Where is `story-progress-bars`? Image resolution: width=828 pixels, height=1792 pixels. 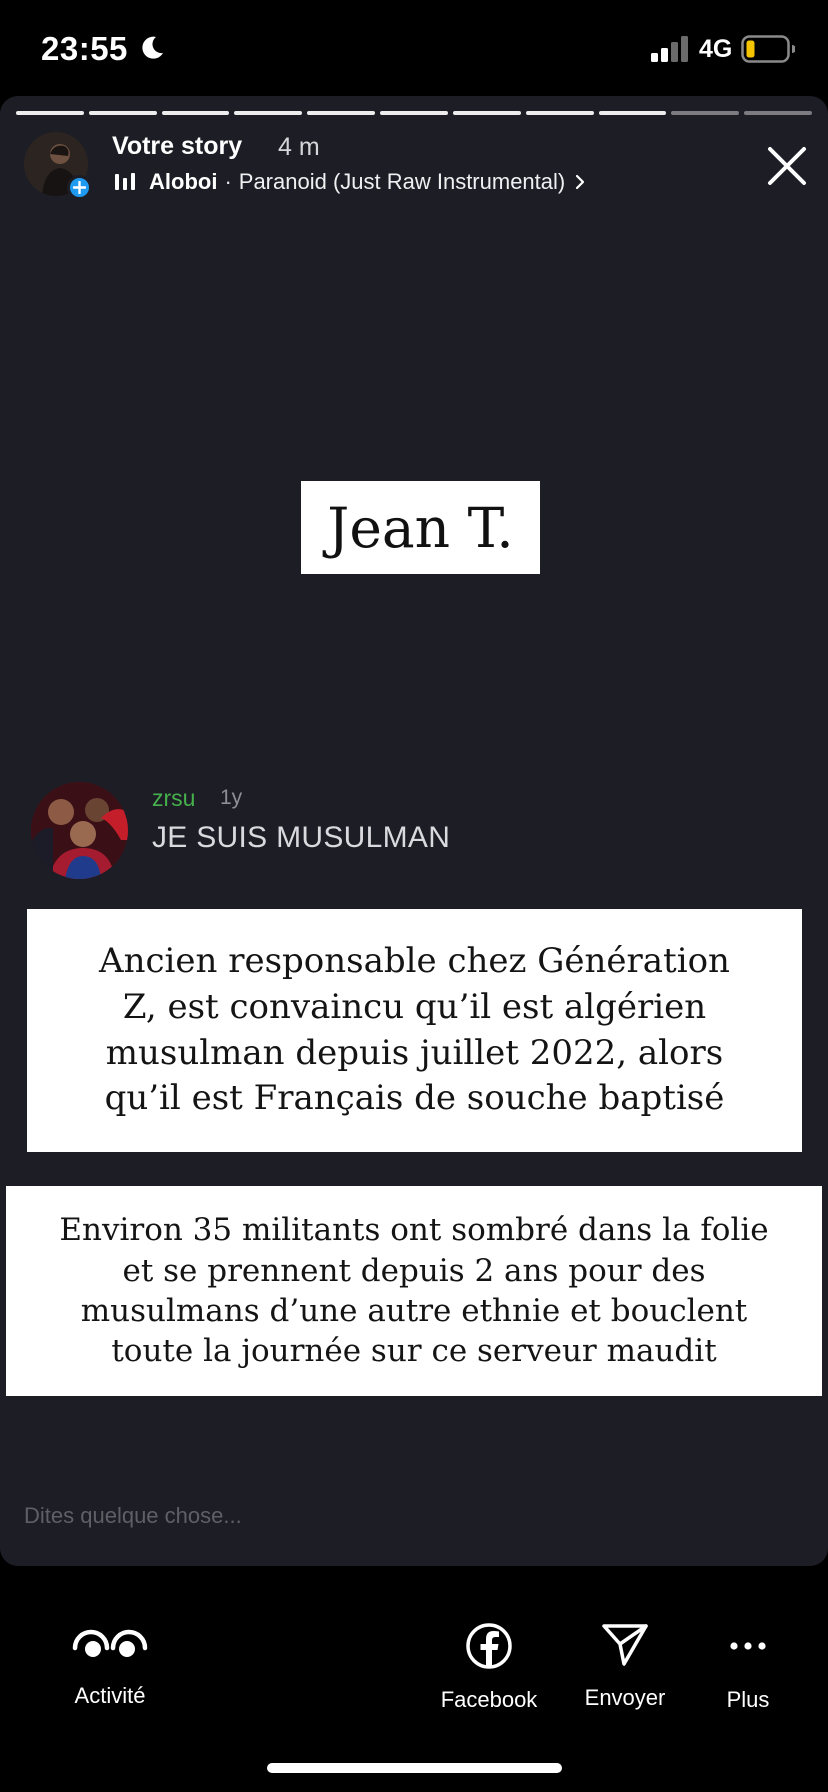 story-progress-bars is located at coordinates (414, 113).